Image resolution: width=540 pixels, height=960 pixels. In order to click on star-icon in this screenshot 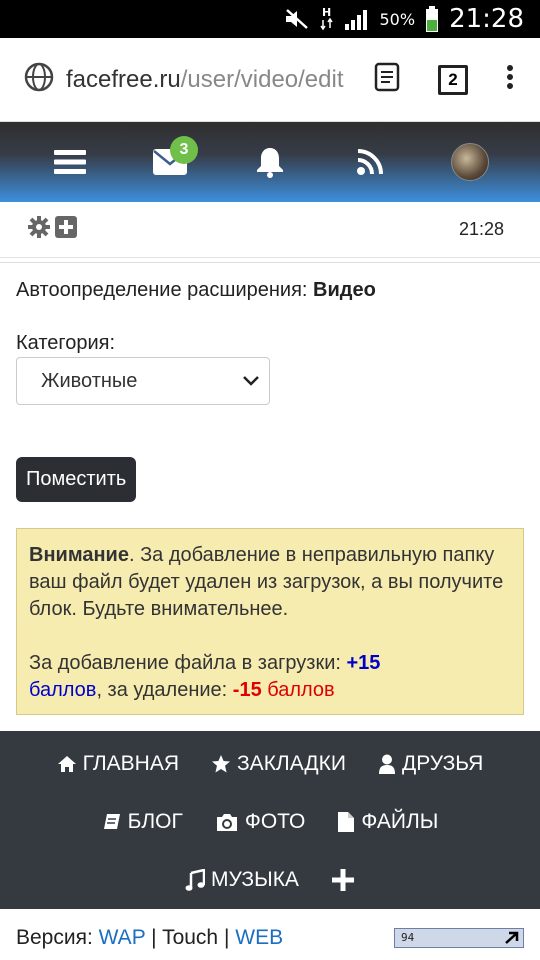, I will do `click(221, 764)`.